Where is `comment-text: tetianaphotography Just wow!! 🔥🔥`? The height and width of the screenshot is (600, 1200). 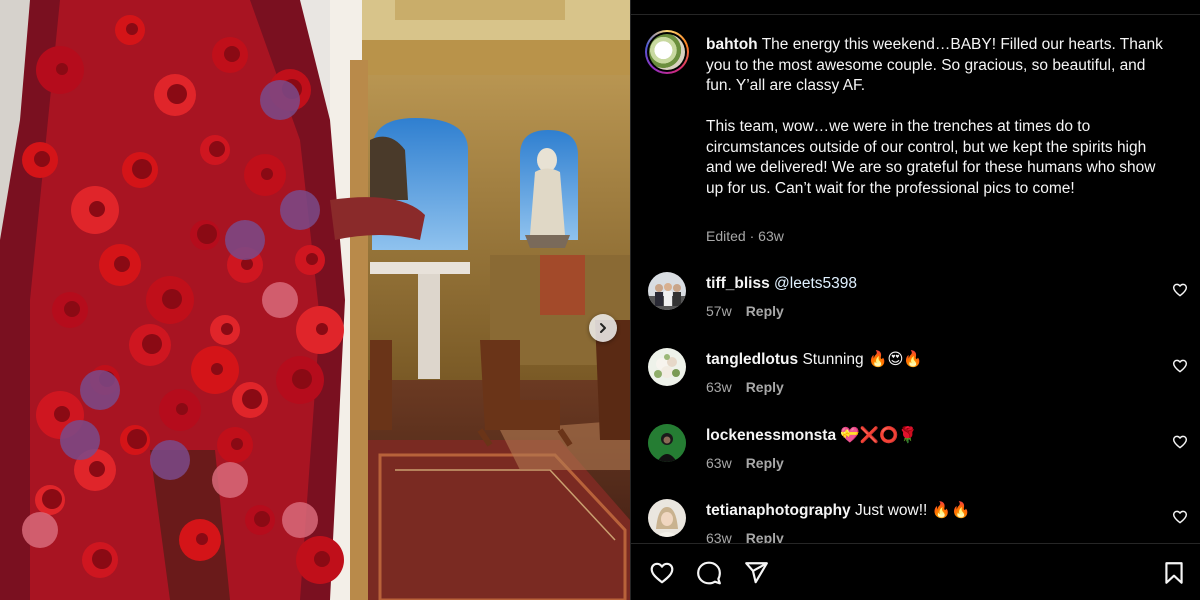 comment-text: tetianaphotography Just wow!! 🔥🔥 is located at coordinates (838, 511).